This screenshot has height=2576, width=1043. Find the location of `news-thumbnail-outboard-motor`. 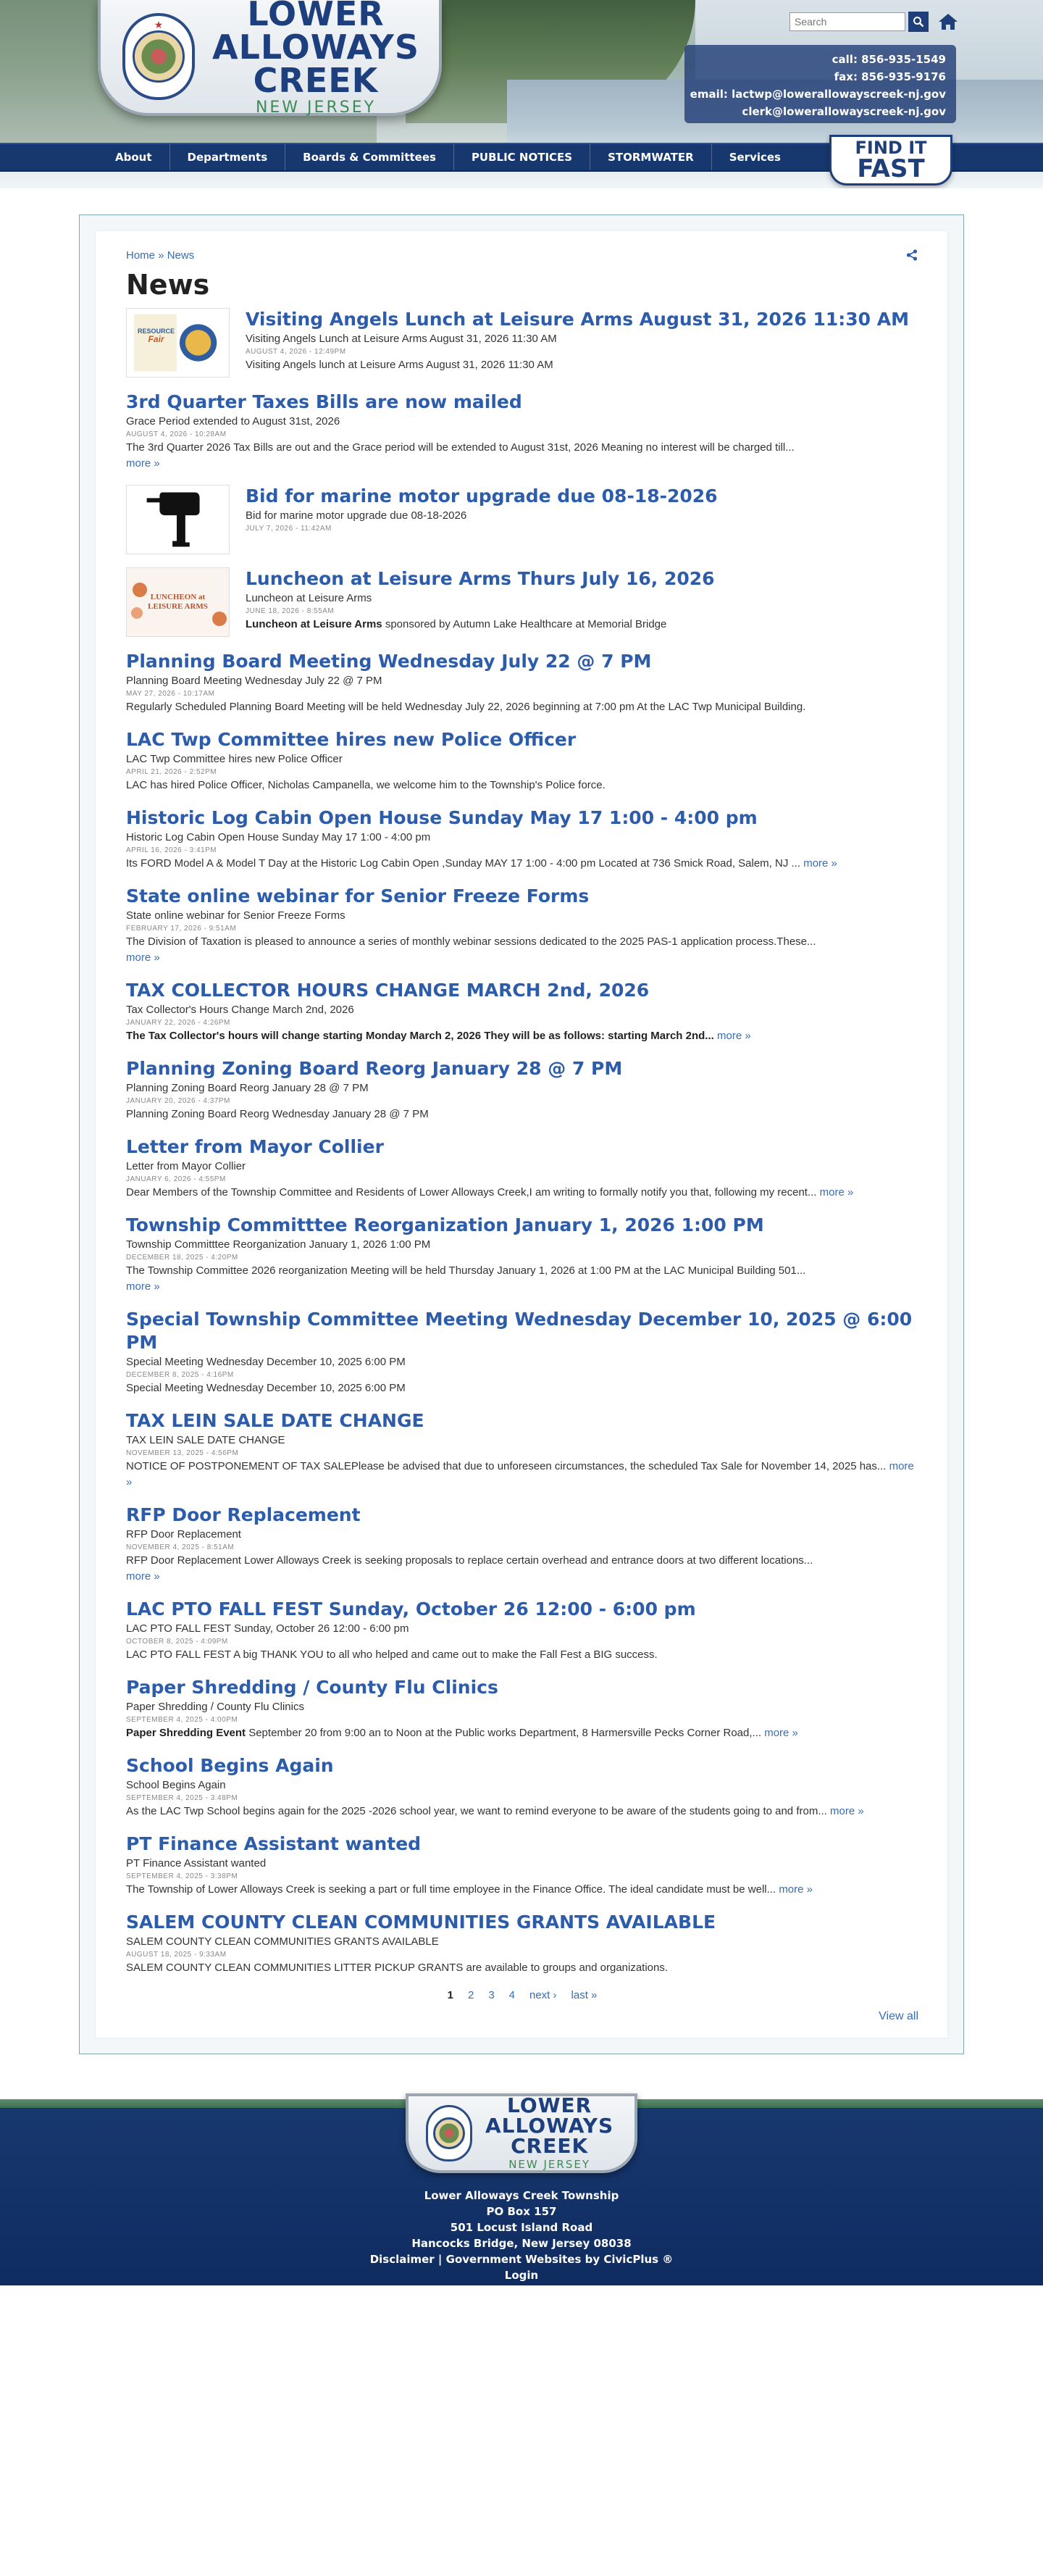

news-thumbnail-outboard-motor is located at coordinates (178, 519).